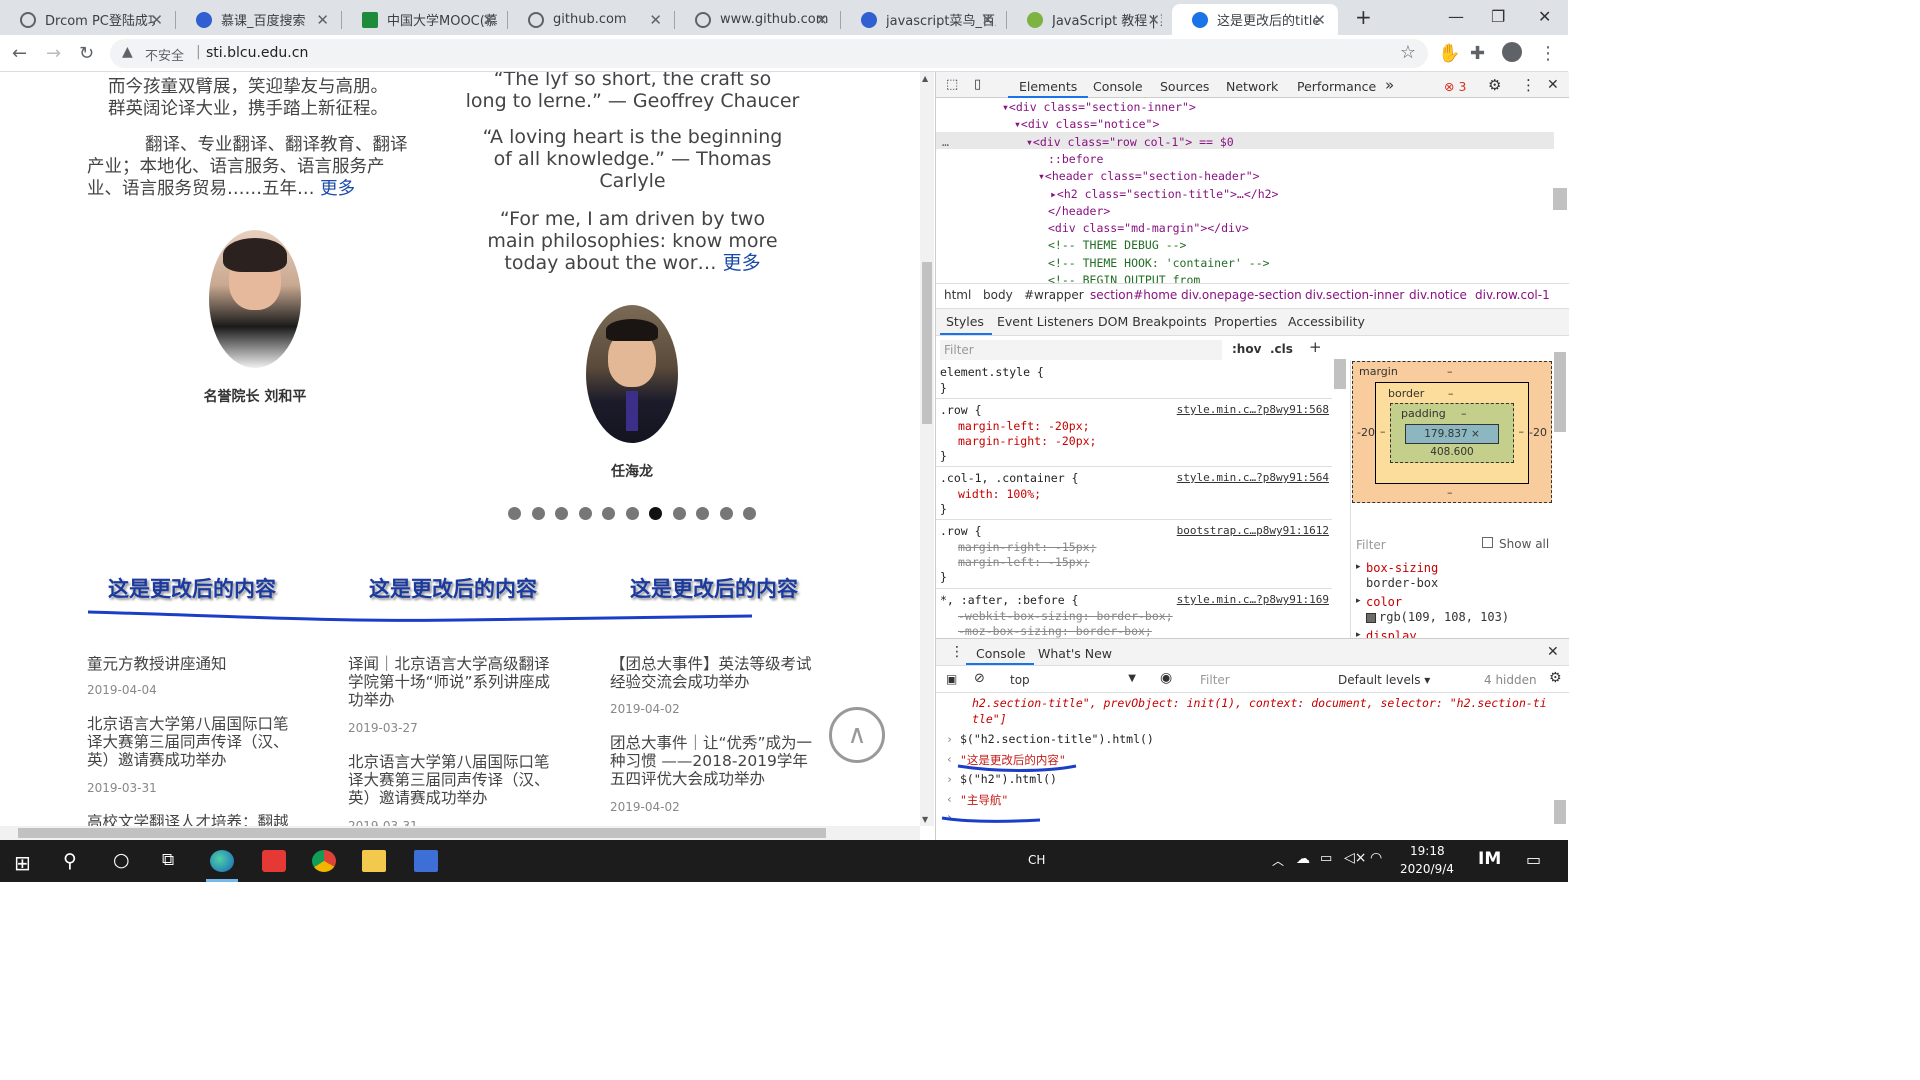  Describe the element at coordinates (1336, 86) in the screenshot. I see `tab-performance: Performance` at that location.